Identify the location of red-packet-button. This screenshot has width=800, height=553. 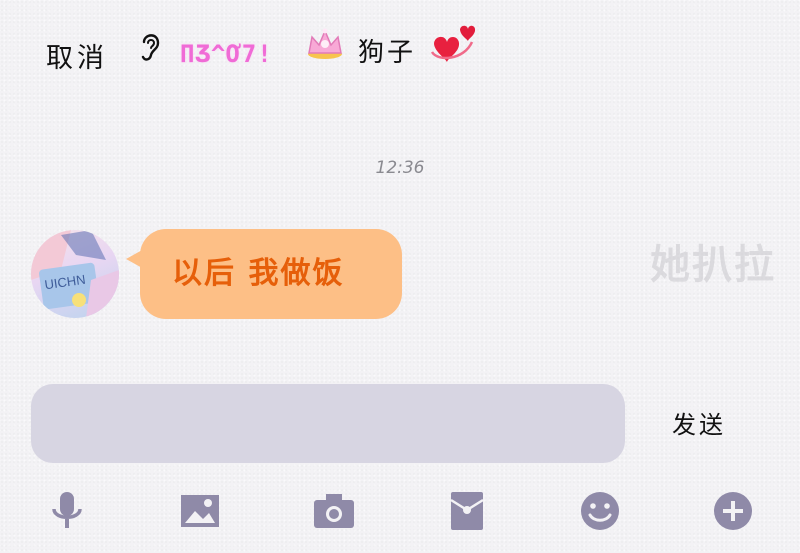
(467, 511).